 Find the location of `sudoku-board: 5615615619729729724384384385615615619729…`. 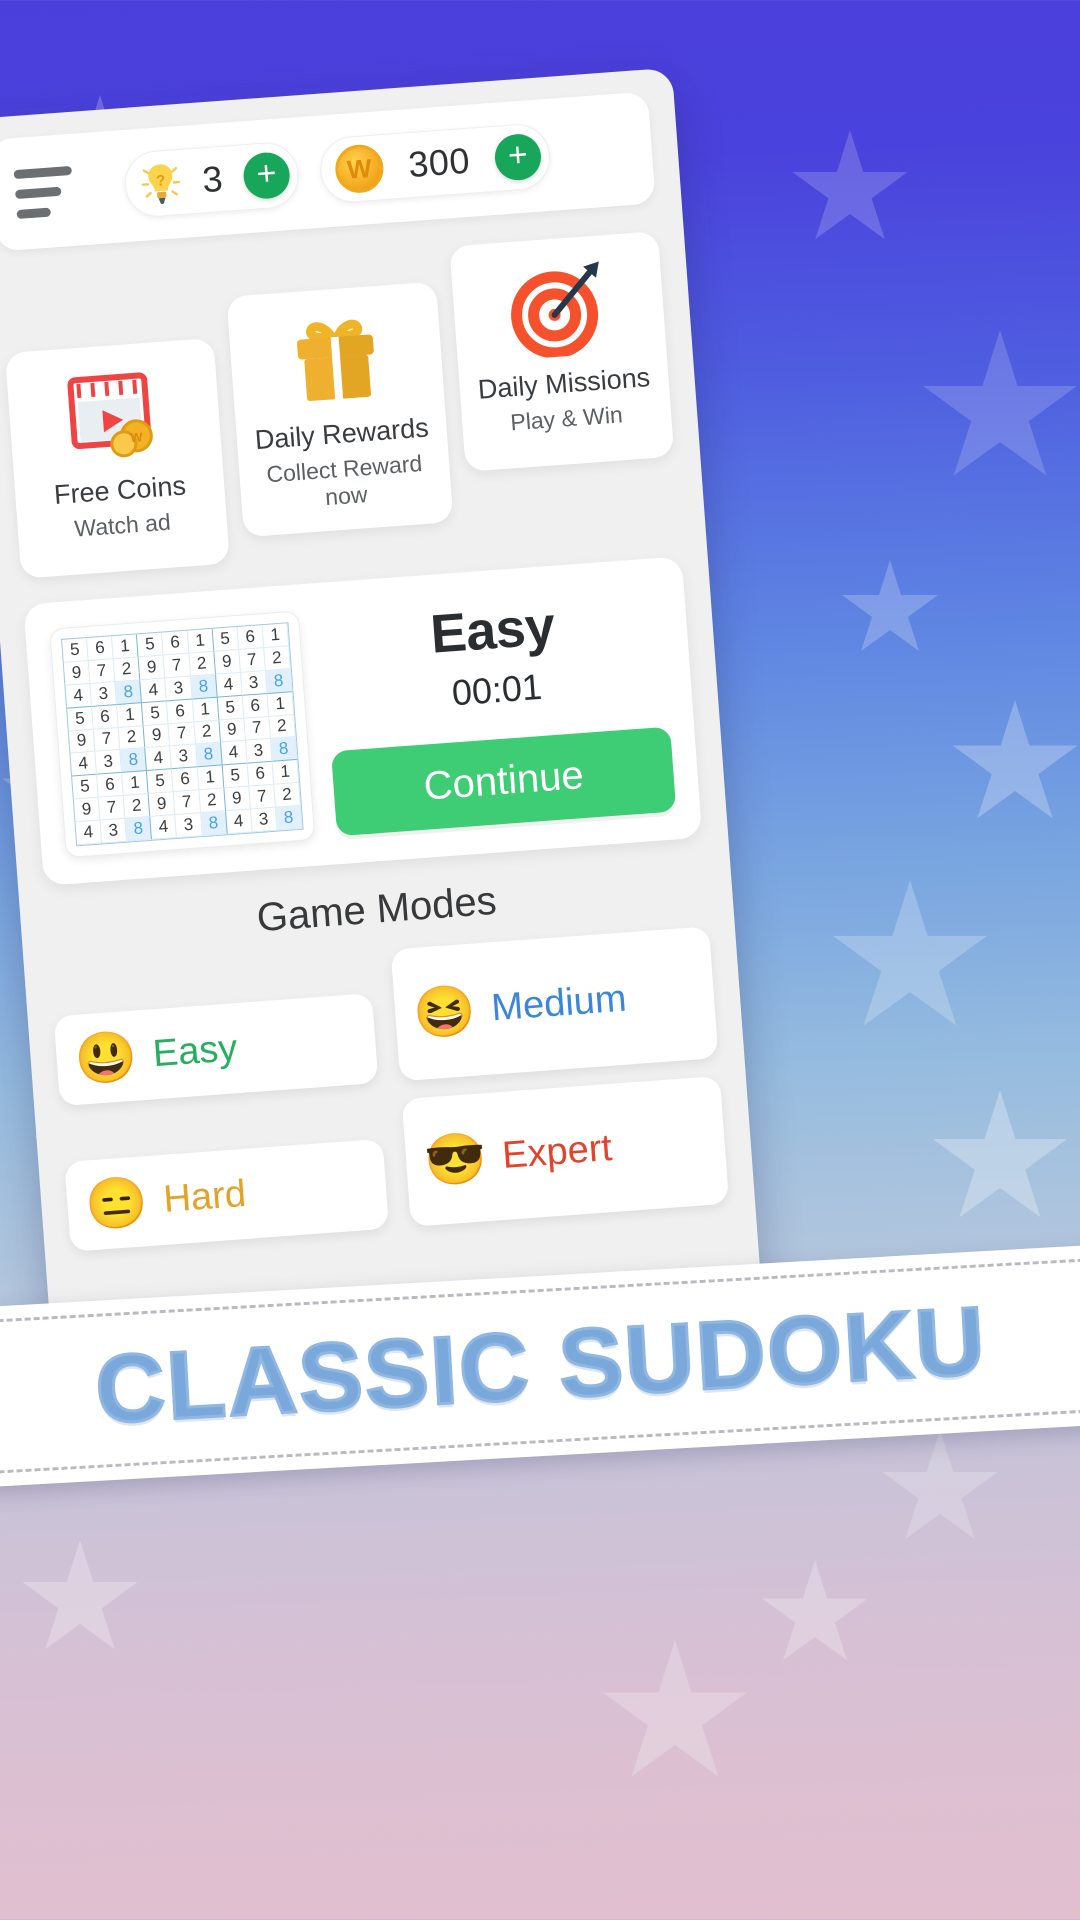

sudoku-board: 5615615619729729724384384385615615619729… is located at coordinates (182, 734).